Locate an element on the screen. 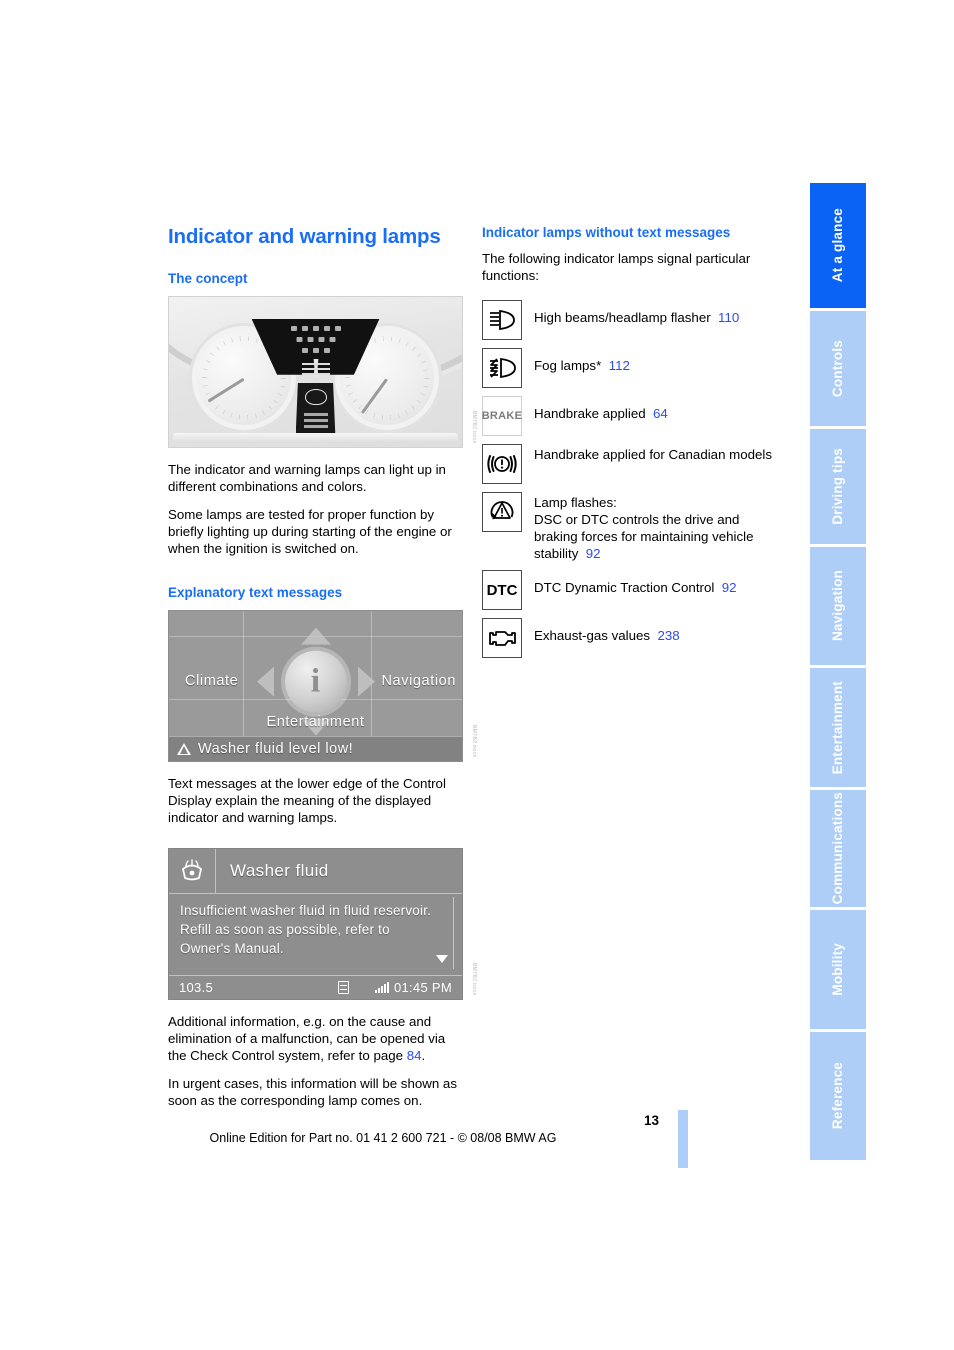 This screenshot has height=1350, width=954. page-reference: 112 is located at coordinates (619, 365).